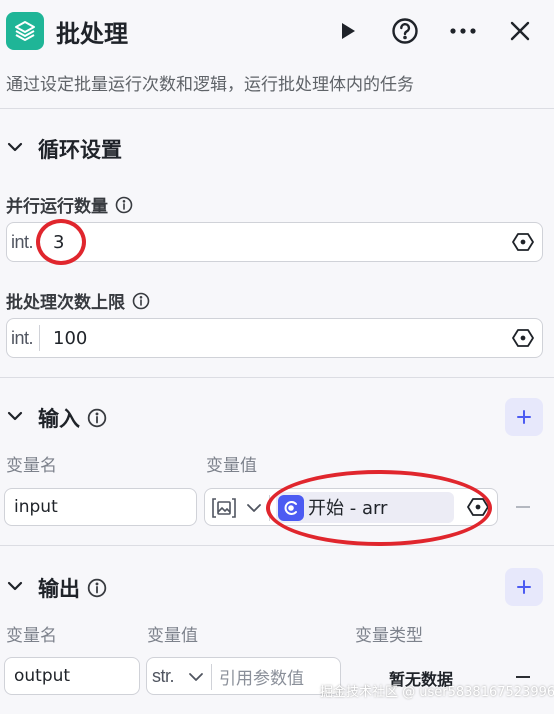  I want to click on layers-icon, so click(25, 31).